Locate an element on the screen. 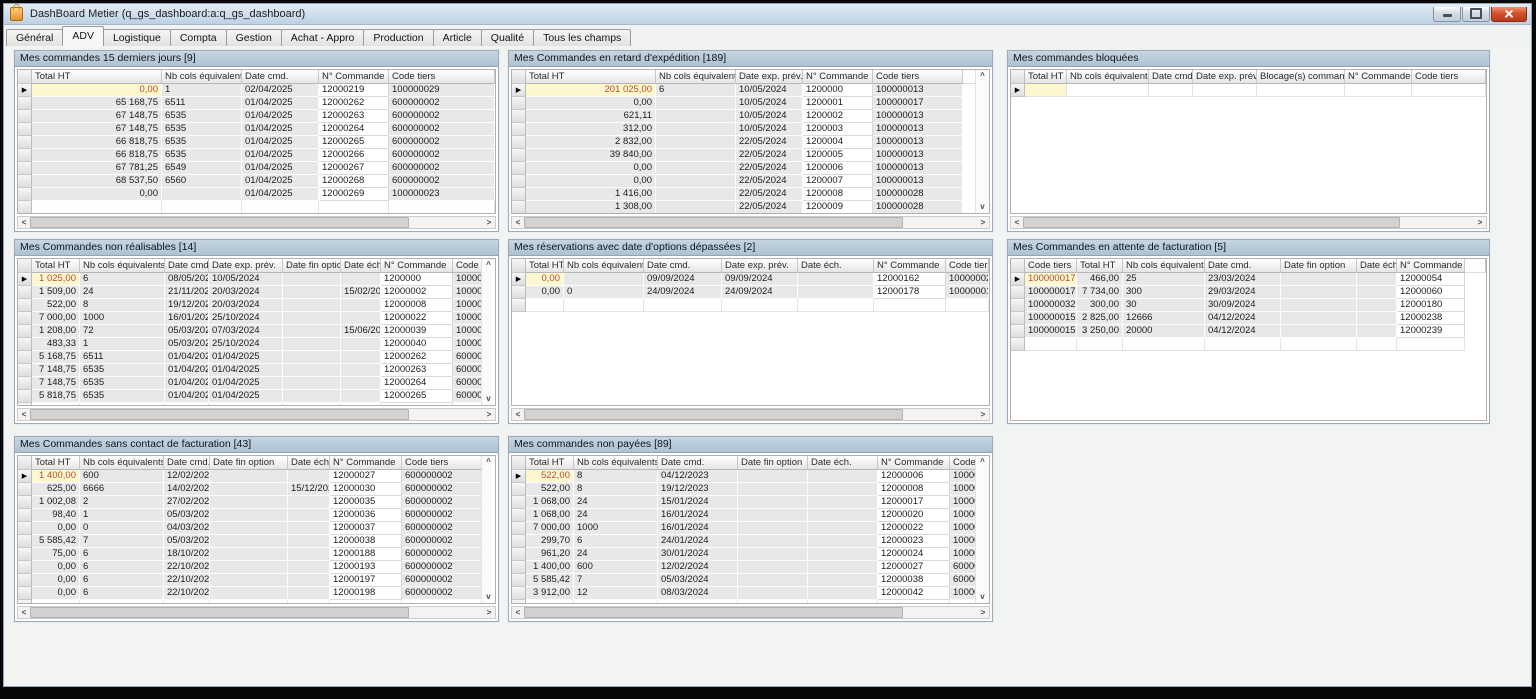 This screenshot has height=699, width=1536. table-cell: 600 is located at coordinates (122, 476).